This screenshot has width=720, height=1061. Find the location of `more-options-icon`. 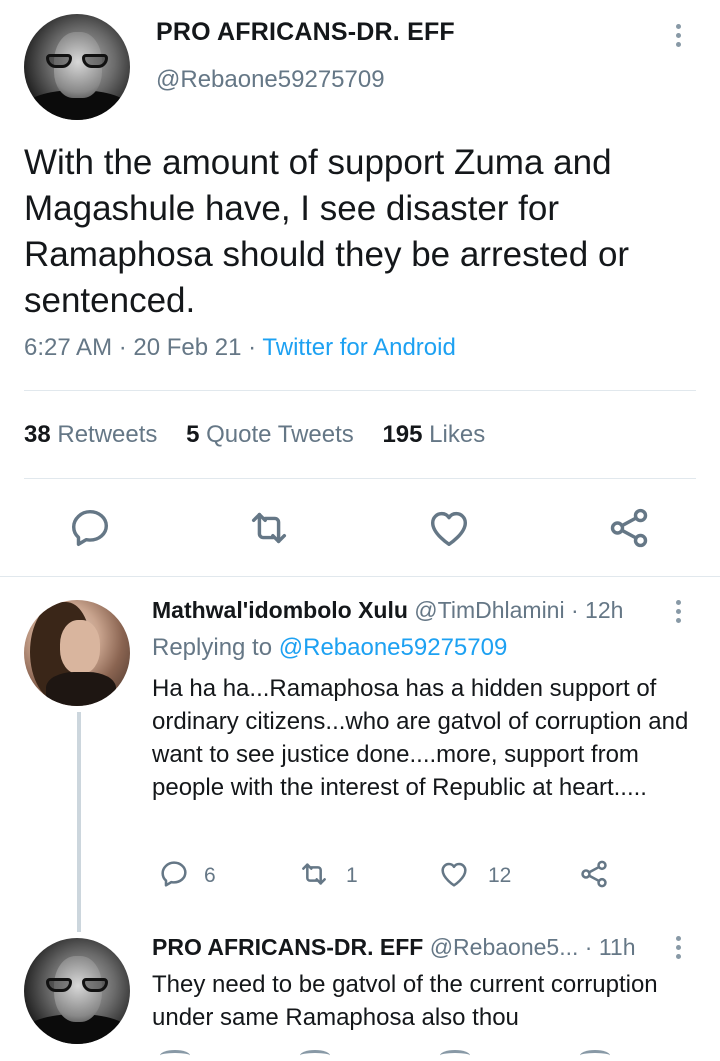

more-options-icon is located at coordinates (679, 37).